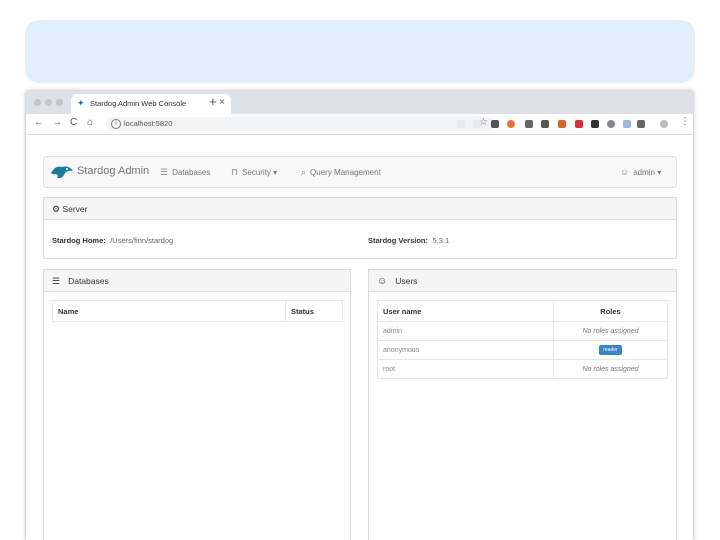 This screenshot has height=540, width=720. What do you see at coordinates (39, 122) in the screenshot?
I see `back-icon: ←` at bounding box center [39, 122].